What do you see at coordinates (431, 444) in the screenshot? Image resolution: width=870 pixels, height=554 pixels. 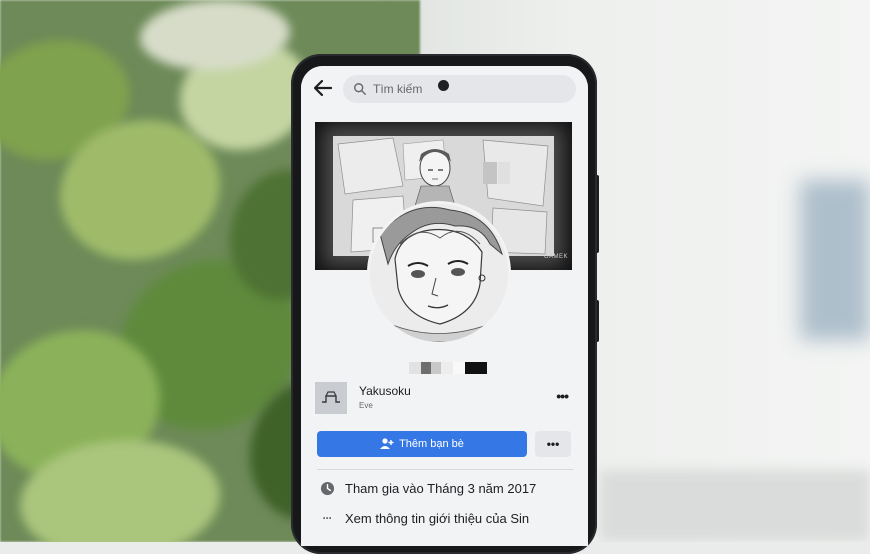 I see `add-friend-label: Thêm bạn bè` at bounding box center [431, 444].